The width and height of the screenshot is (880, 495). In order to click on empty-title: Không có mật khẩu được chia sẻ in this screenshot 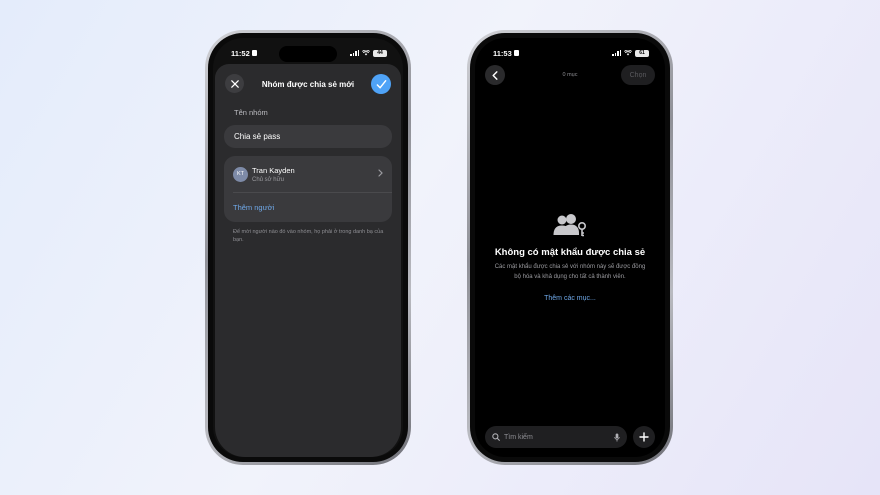, I will do `click(570, 252)`.